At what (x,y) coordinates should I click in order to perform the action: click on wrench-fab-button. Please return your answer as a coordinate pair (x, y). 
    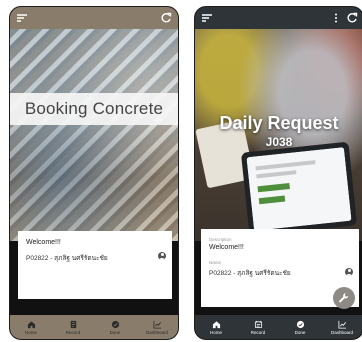
    Looking at the image, I should click on (344, 298).